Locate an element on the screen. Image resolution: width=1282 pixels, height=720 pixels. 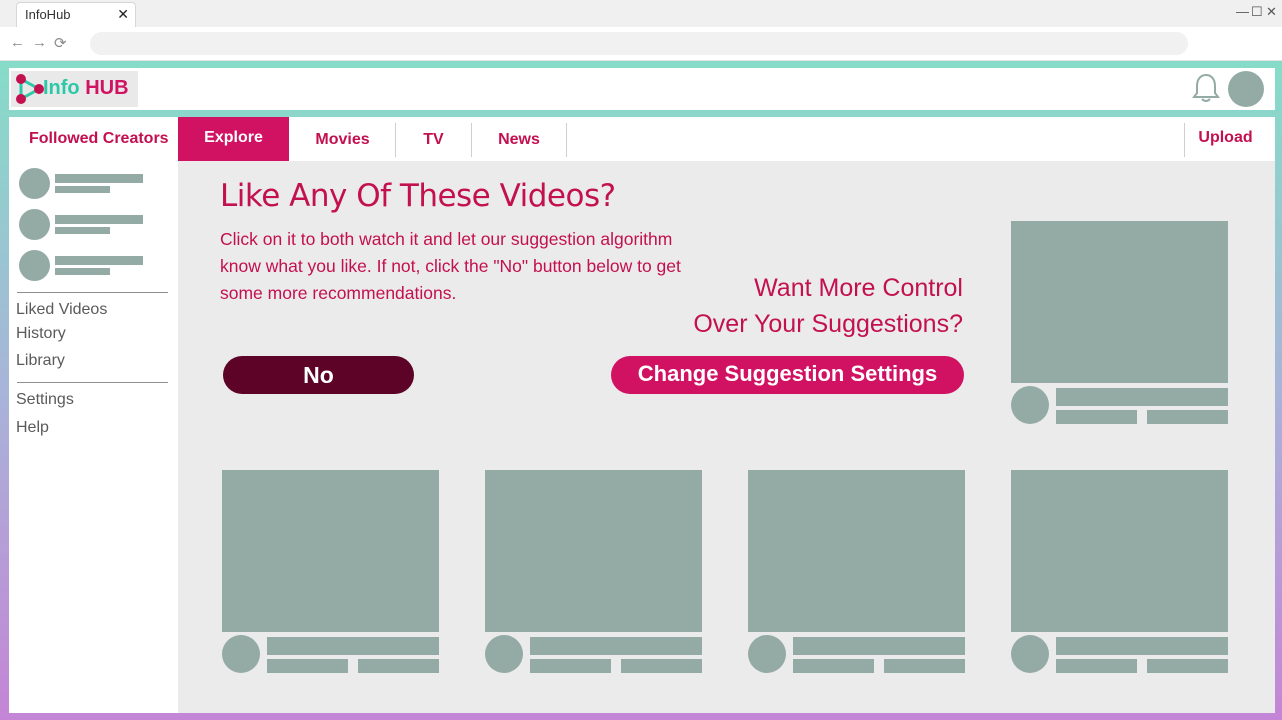
sidebar-item-liked-videos: Liked Videos is located at coordinates (61, 310).